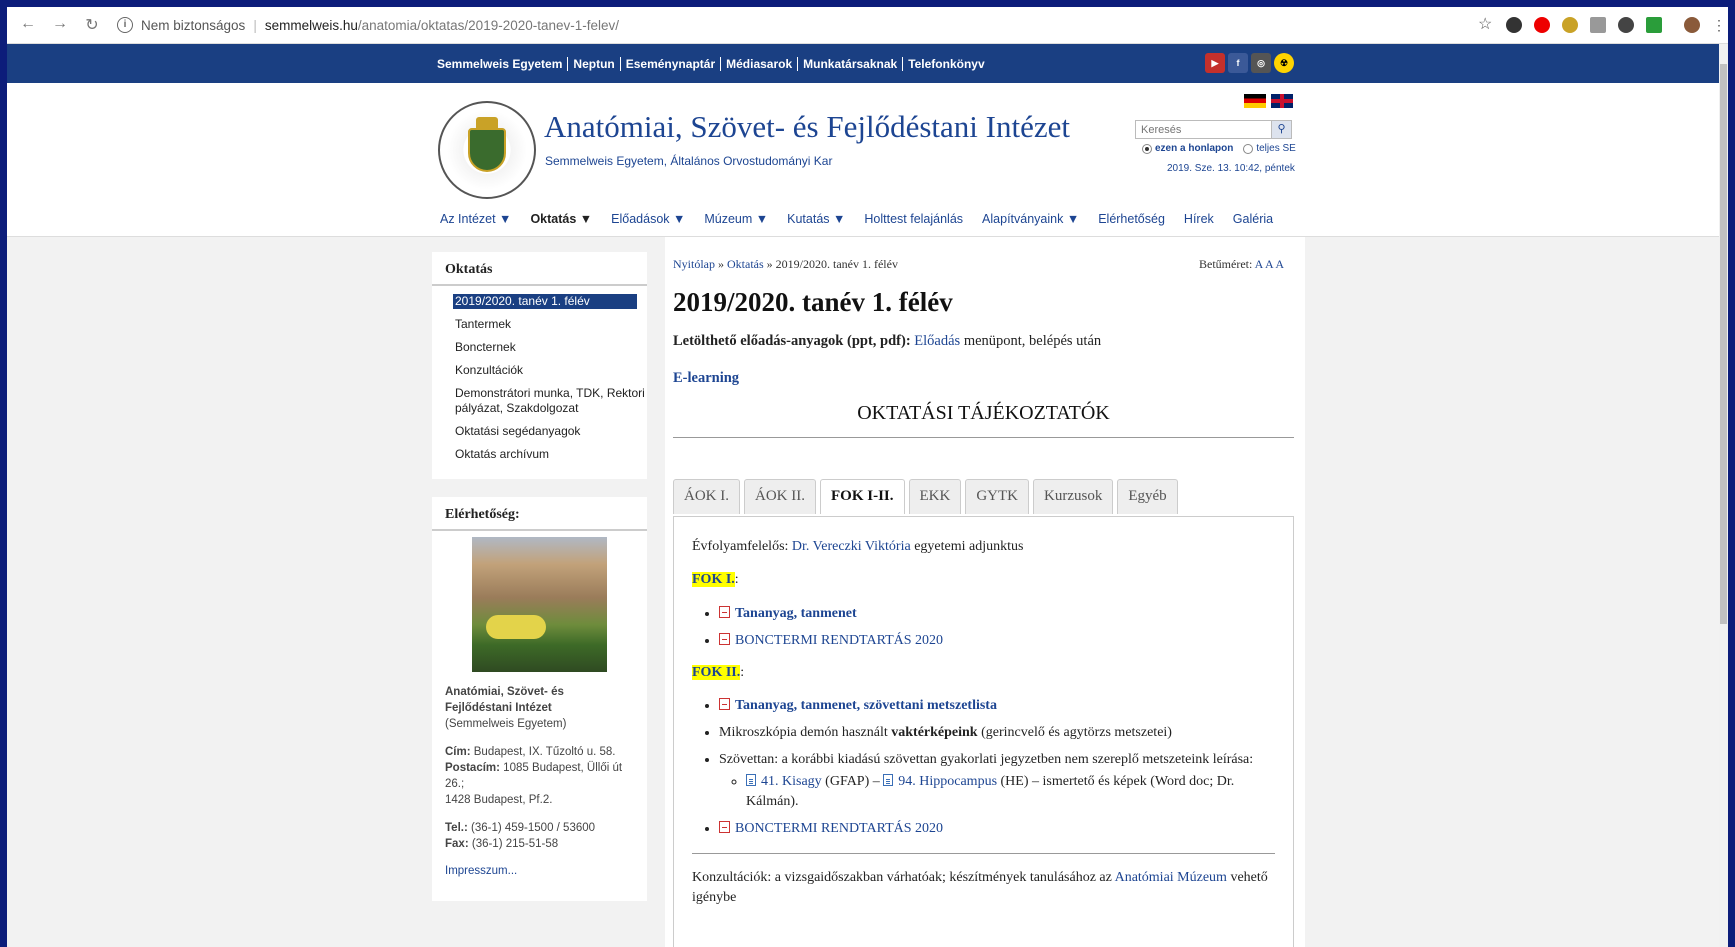 The height and width of the screenshot is (947, 1735). What do you see at coordinates (796, 613) in the screenshot?
I see `fok1-tananyag-link: Tananyag, tanmenet` at bounding box center [796, 613].